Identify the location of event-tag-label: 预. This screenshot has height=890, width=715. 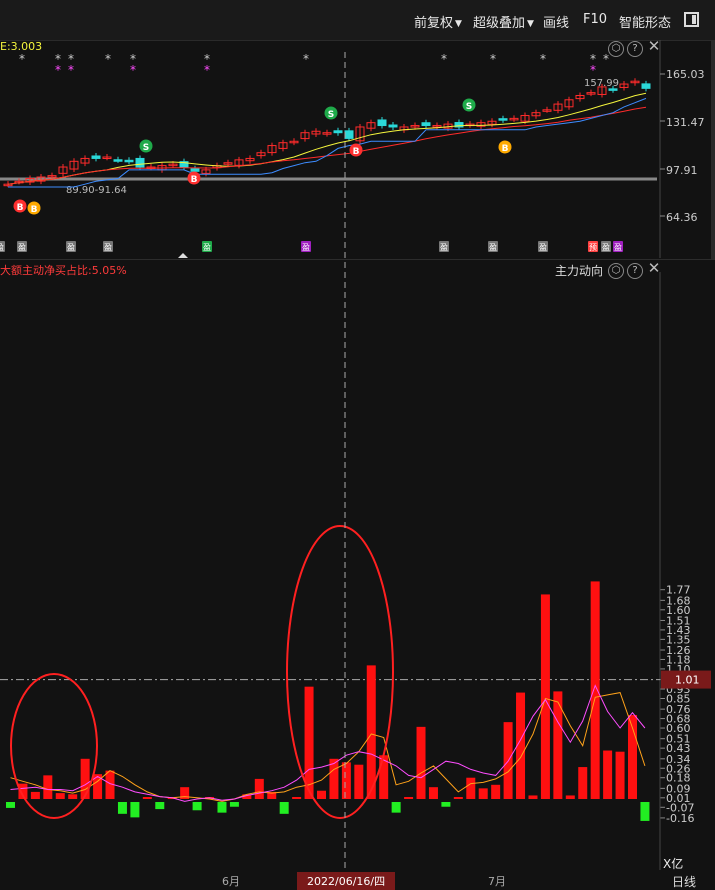
(593, 247).